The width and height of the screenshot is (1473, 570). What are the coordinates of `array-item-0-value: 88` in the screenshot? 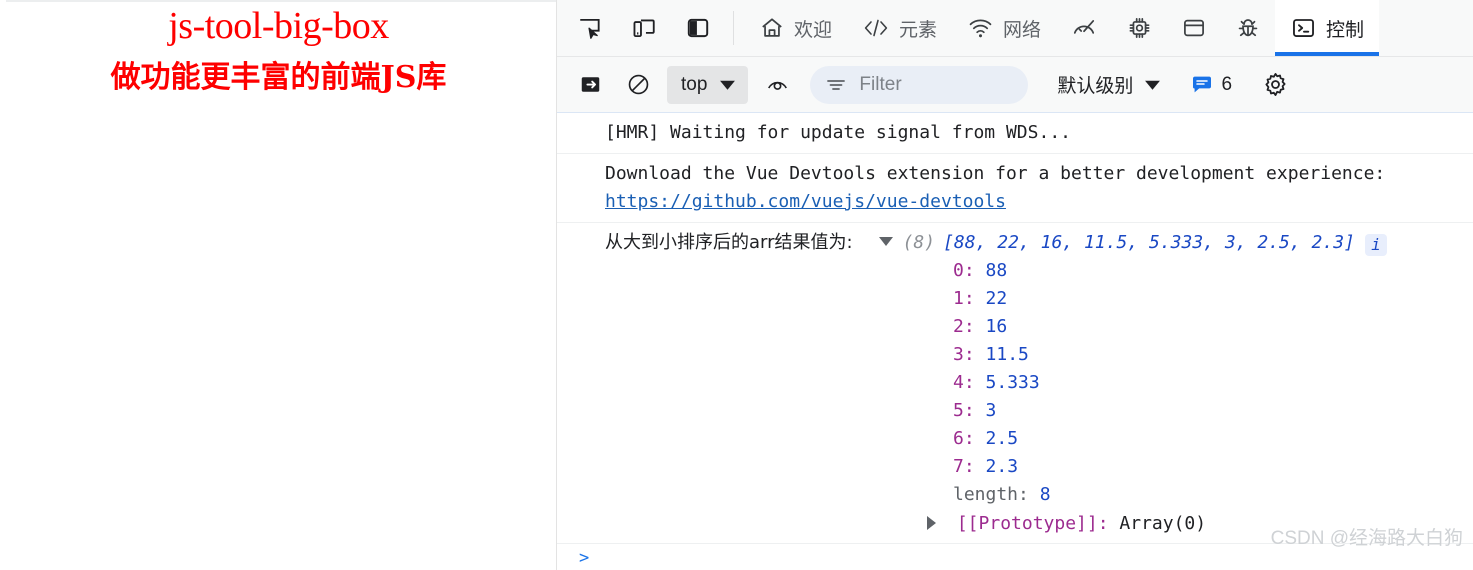 It's located at (996, 270).